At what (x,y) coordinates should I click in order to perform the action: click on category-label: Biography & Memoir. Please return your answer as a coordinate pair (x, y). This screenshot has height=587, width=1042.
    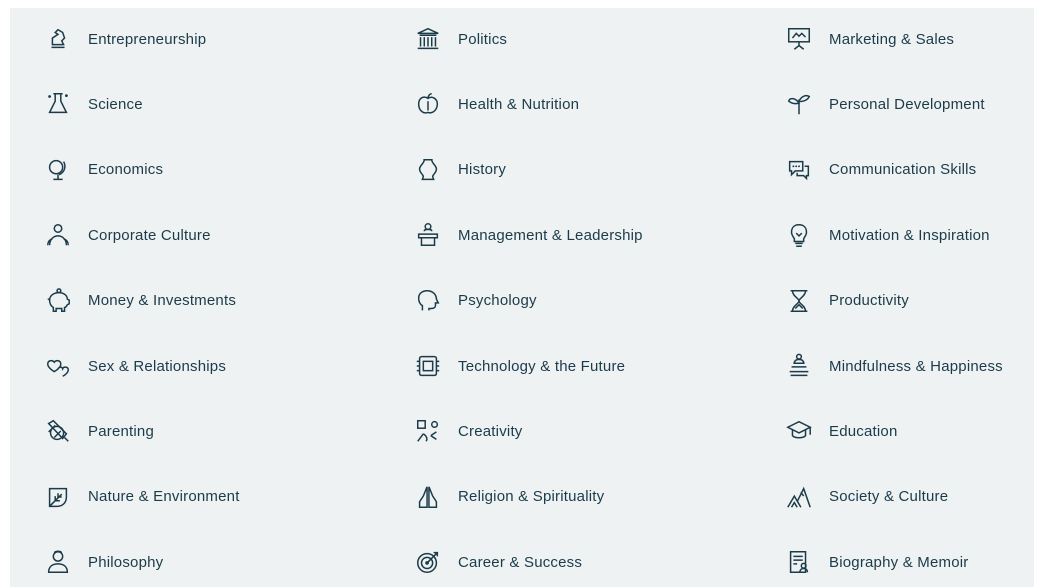
    Looking at the image, I should click on (899, 562).